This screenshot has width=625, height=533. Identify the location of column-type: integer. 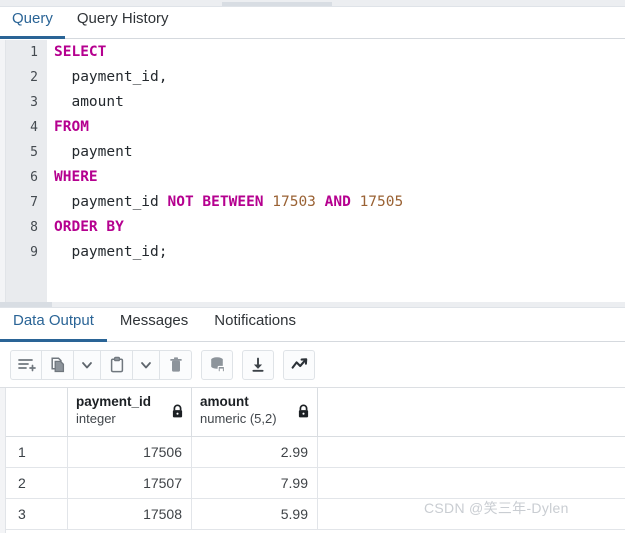
(96, 418).